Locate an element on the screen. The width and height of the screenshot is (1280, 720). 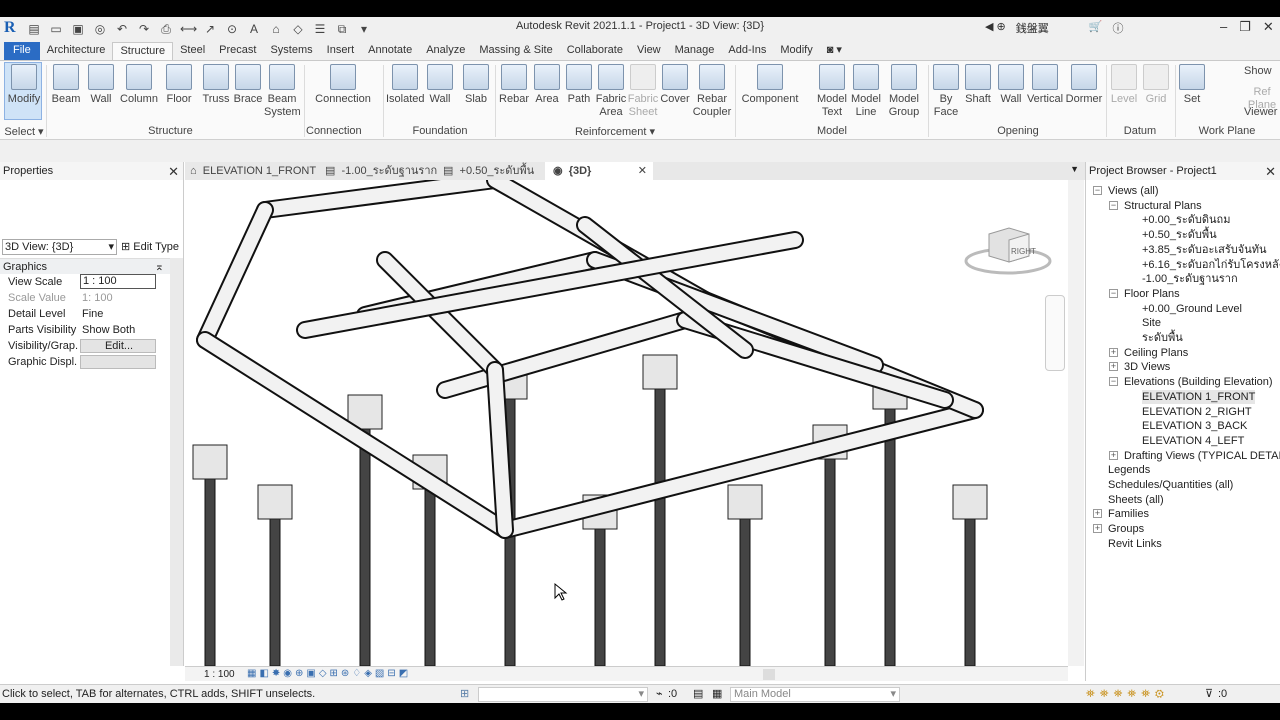
viewport-scrollbar is located at coordinates (1076, 423).